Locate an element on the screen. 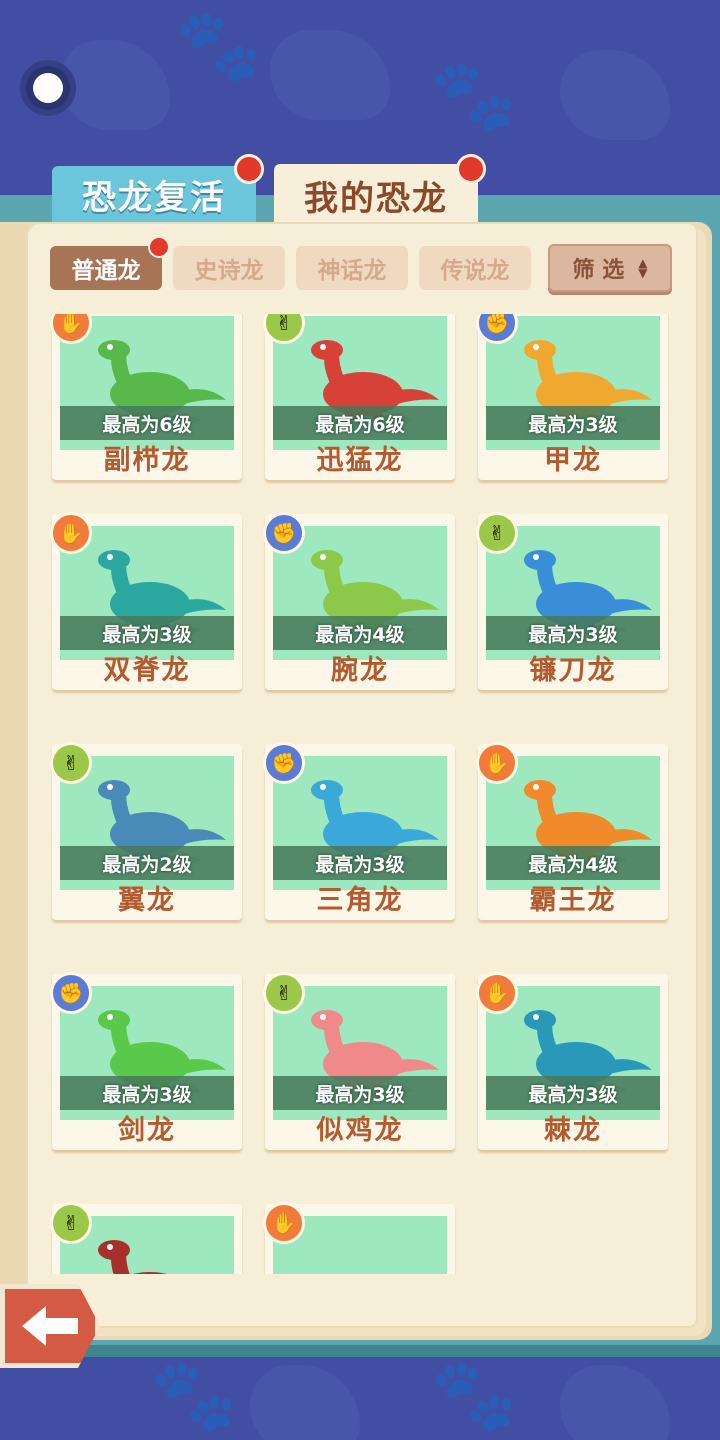 The image size is (720, 1440). settings-toggle-button is located at coordinates (48, 88).